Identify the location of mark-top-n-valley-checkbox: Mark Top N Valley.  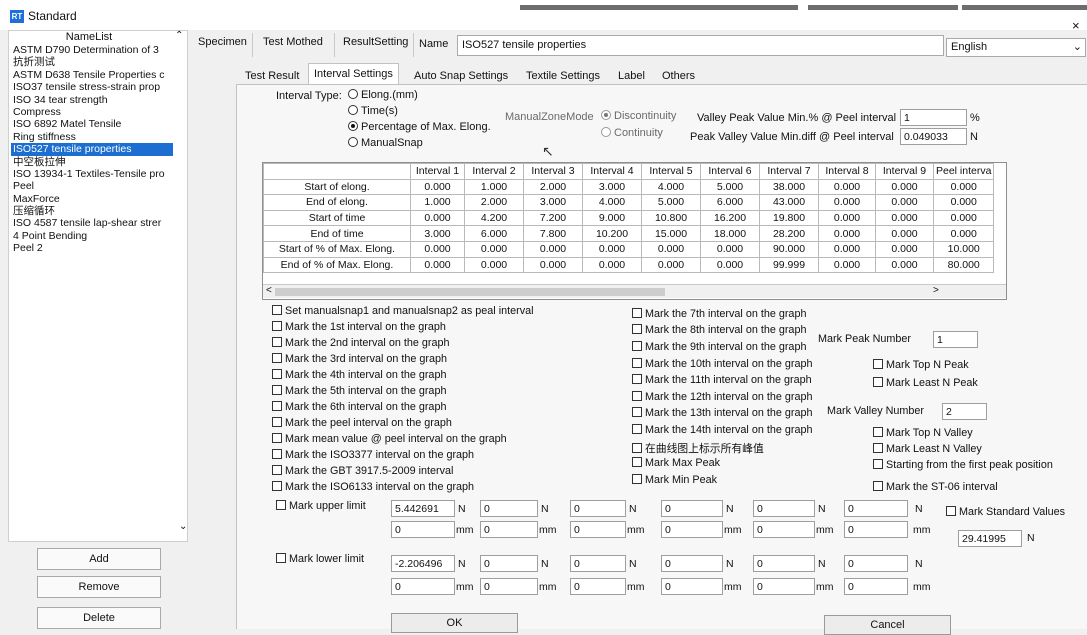
(923, 433).